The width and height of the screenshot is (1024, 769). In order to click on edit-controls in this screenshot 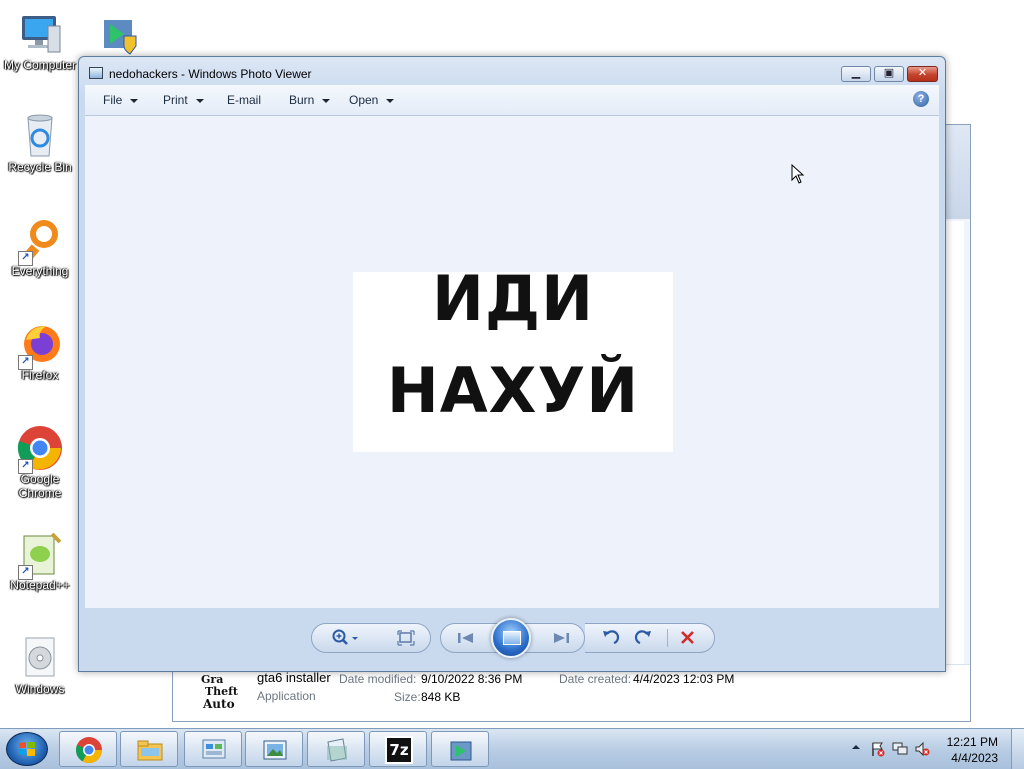, I will do `click(650, 638)`.